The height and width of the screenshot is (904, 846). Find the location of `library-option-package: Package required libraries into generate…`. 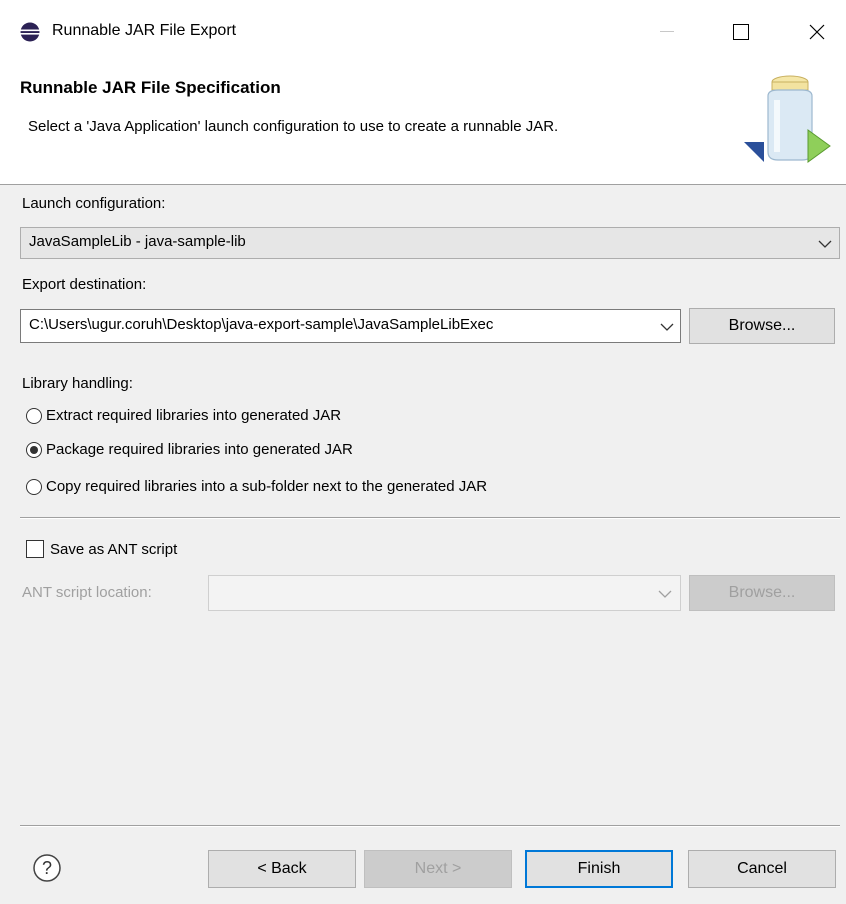

library-option-package: Package required libraries into generate… is located at coordinates (189, 449).